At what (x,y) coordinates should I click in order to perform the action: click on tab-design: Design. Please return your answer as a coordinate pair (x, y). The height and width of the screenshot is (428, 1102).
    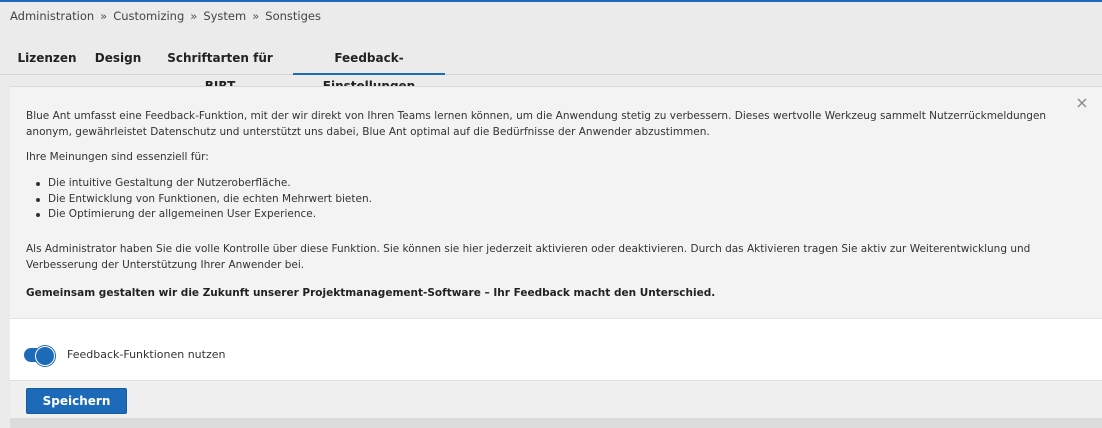
    Looking at the image, I should click on (118, 58).